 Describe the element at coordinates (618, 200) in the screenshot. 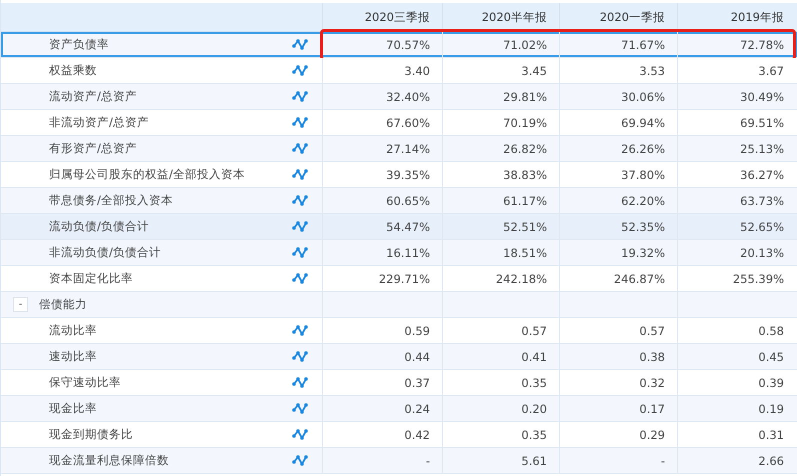

I see `table-cell: 62.20%` at that location.